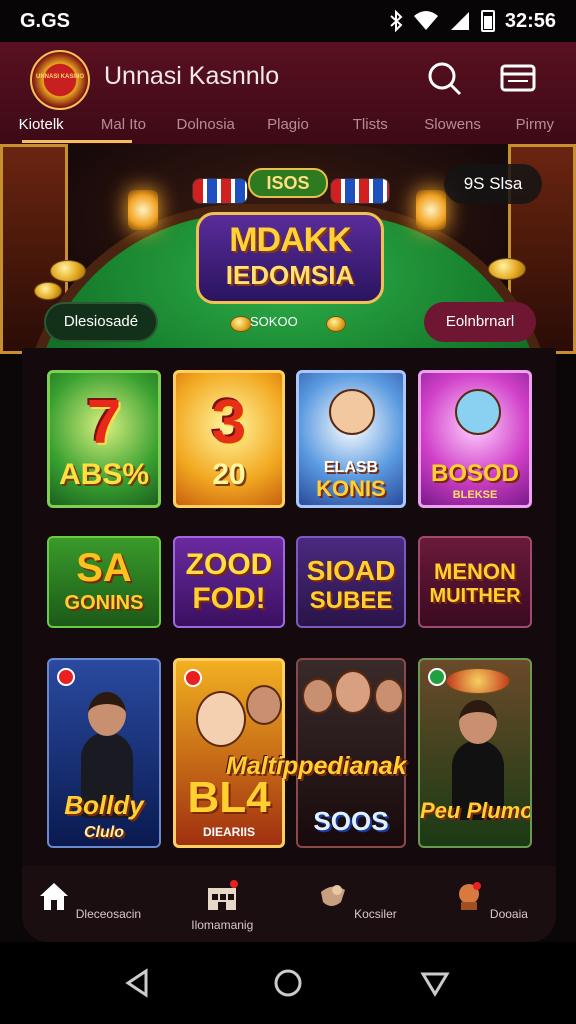 The width and height of the screenshot is (576, 1024). Describe the element at coordinates (375, 914) in the screenshot. I see `nav-label: Kocsiler` at that location.